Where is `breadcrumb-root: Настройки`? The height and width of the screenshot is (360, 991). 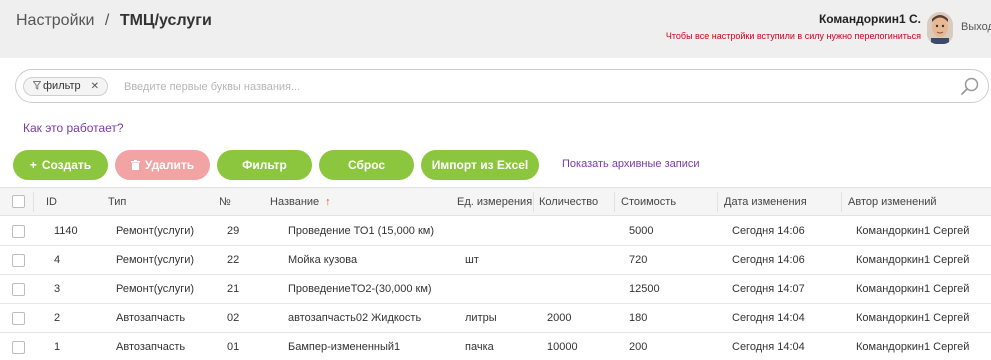 breadcrumb-root: Настройки is located at coordinates (55, 20).